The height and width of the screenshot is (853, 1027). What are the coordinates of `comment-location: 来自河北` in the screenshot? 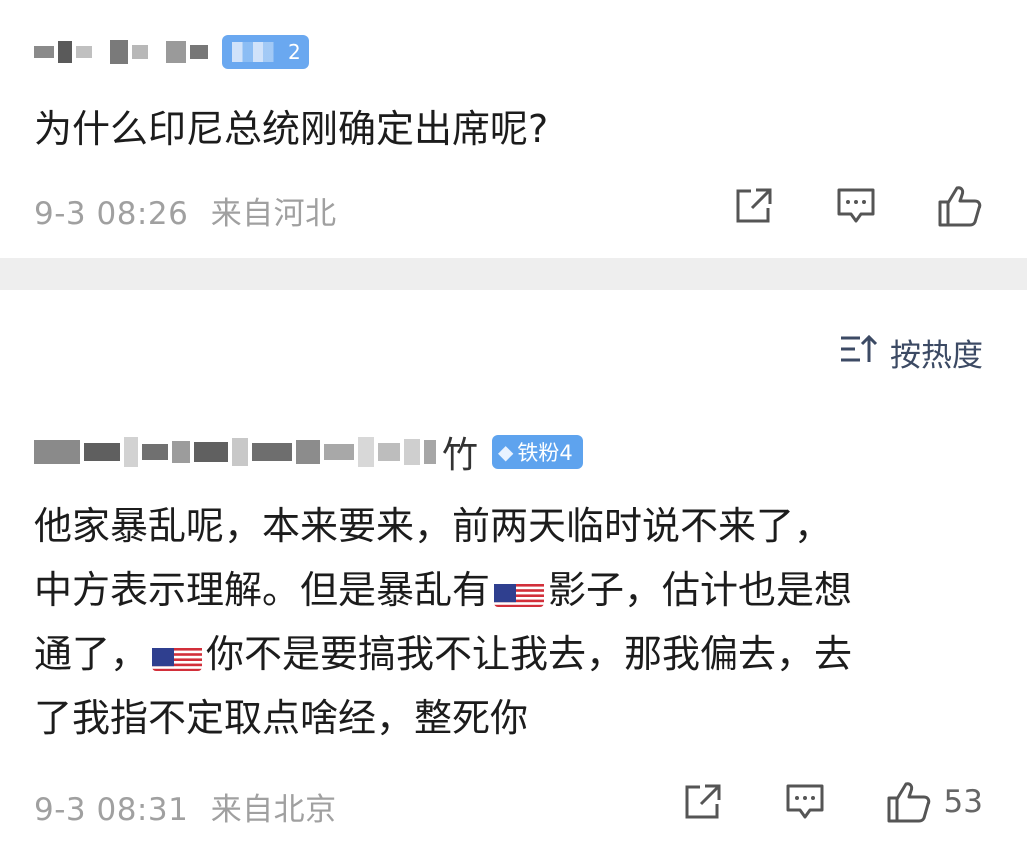 It's located at (273, 214).